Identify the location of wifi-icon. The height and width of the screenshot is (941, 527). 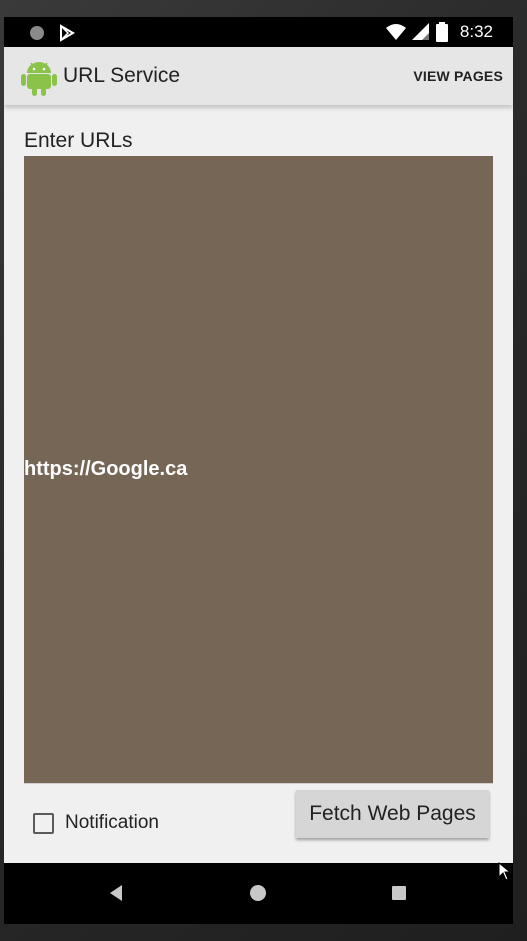
(395, 32).